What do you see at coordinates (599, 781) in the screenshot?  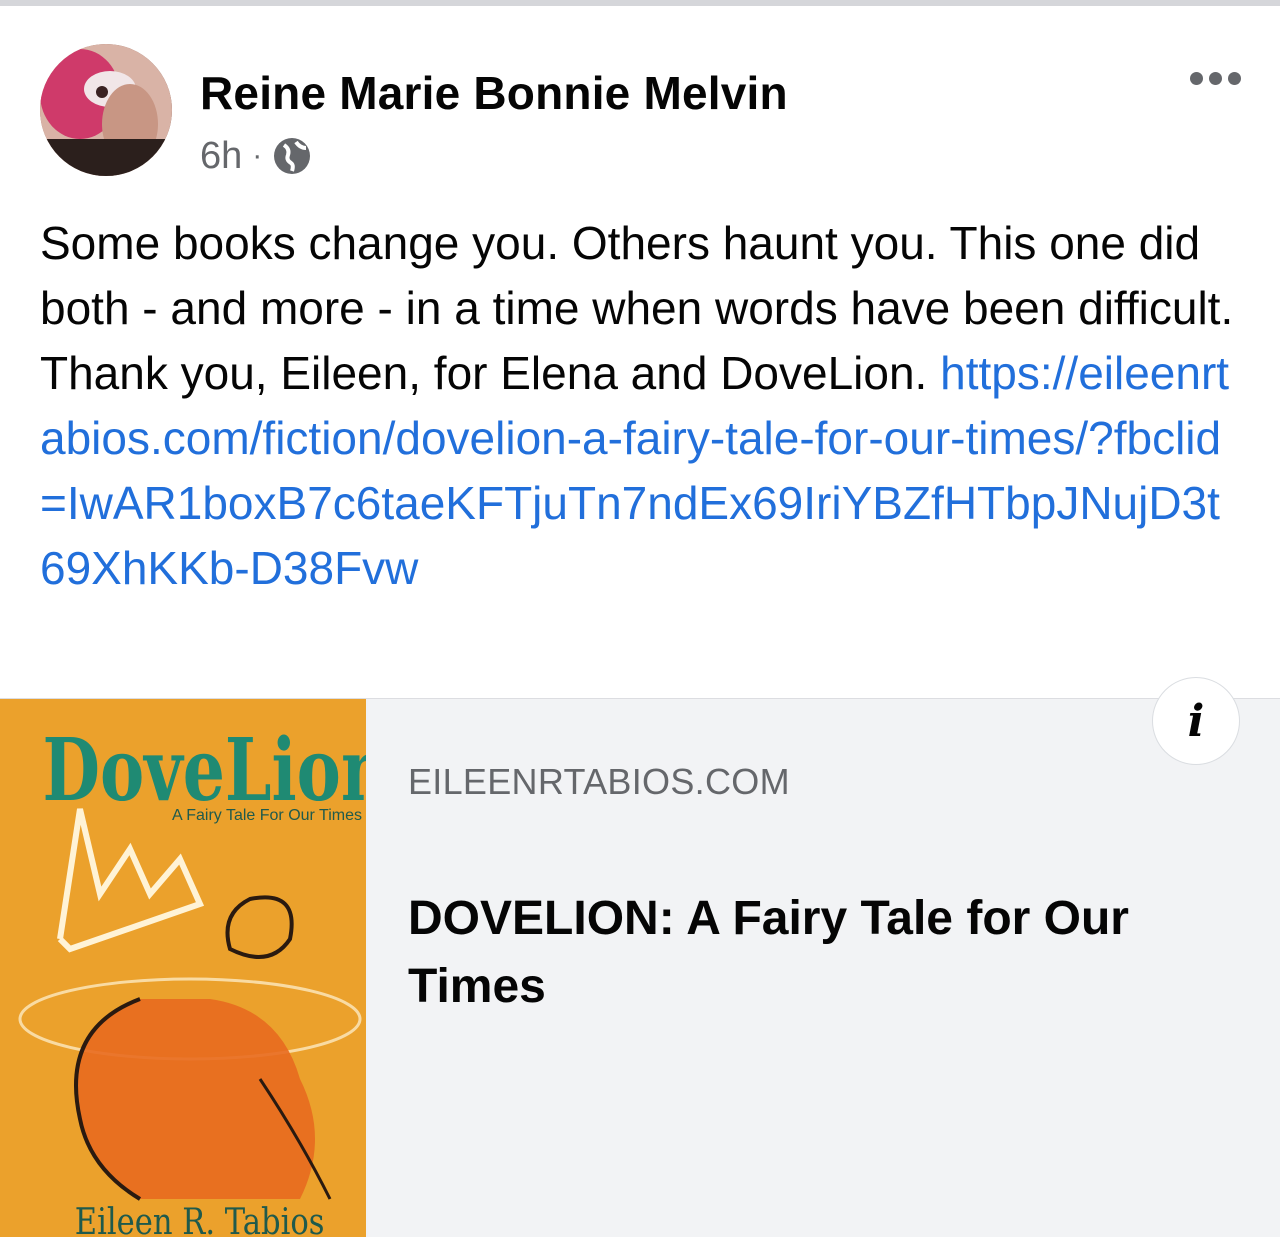 I see `link-domain: EILEENRTABIOS.COM` at bounding box center [599, 781].